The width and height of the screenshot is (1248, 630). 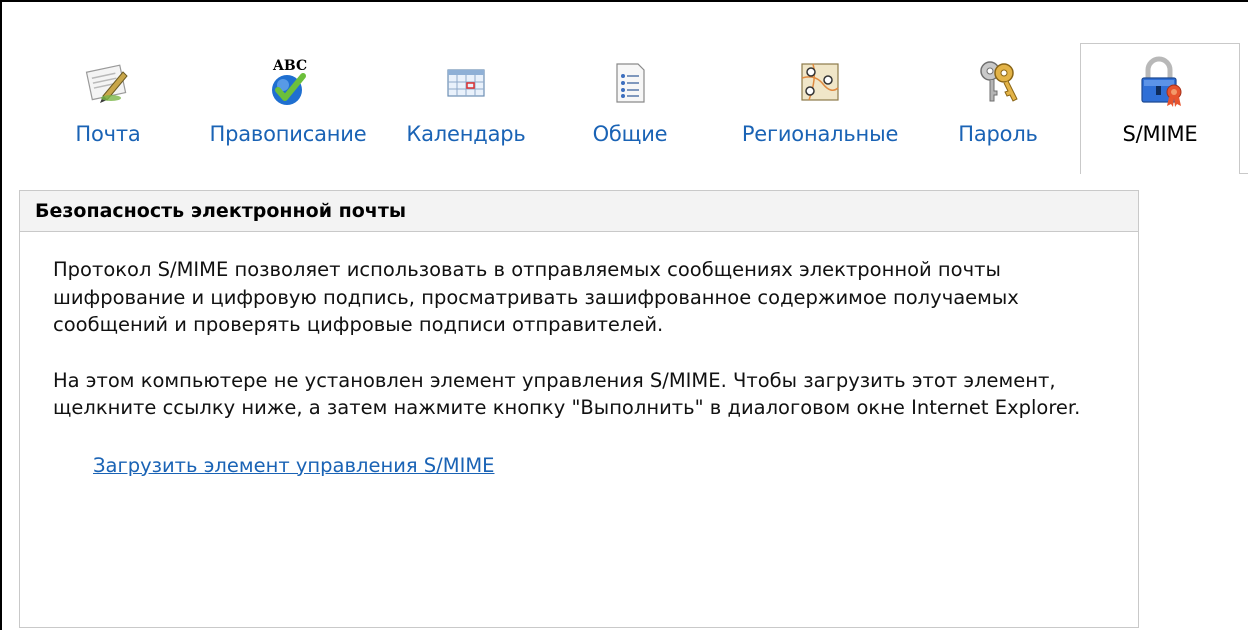 What do you see at coordinates (820, 82) in the screenshot?
I see `regional-map-icon` at bounding box center [820, 82].